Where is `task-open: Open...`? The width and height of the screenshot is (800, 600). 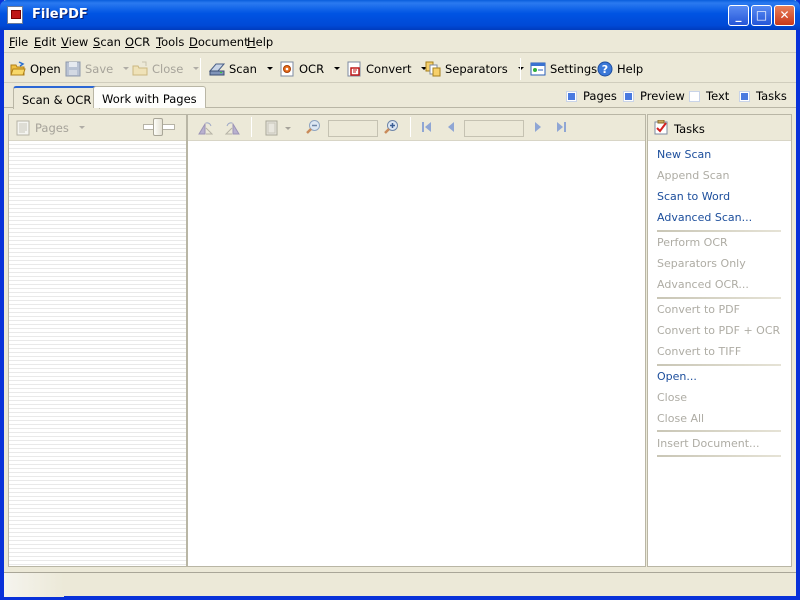 task-open: Open... is located at coordinates (677, 376).